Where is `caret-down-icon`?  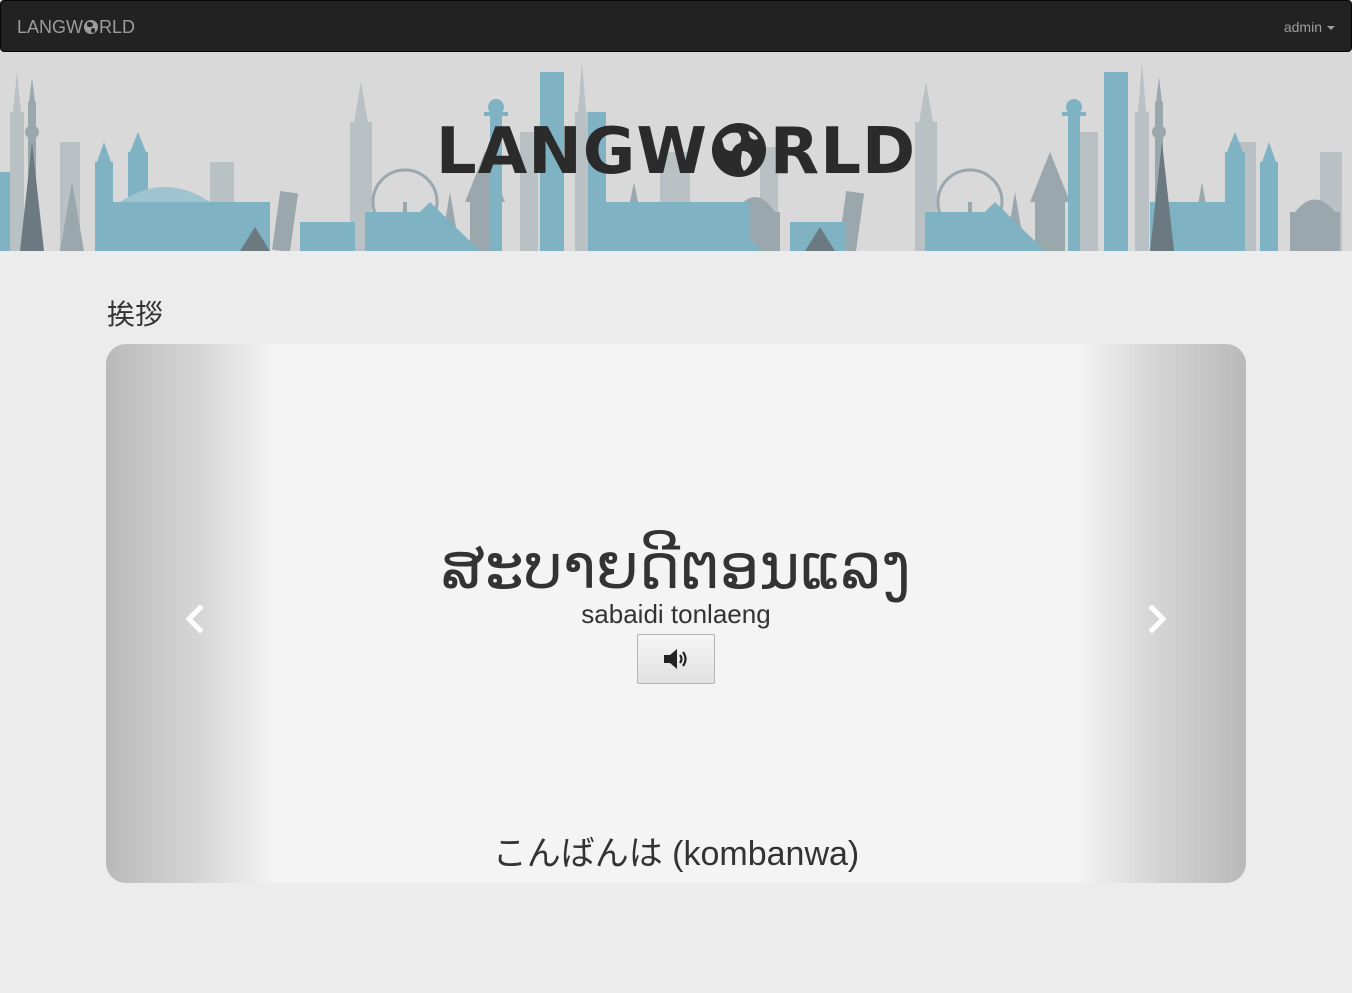 caret-down-icon is located at coordinates (1331, 28).